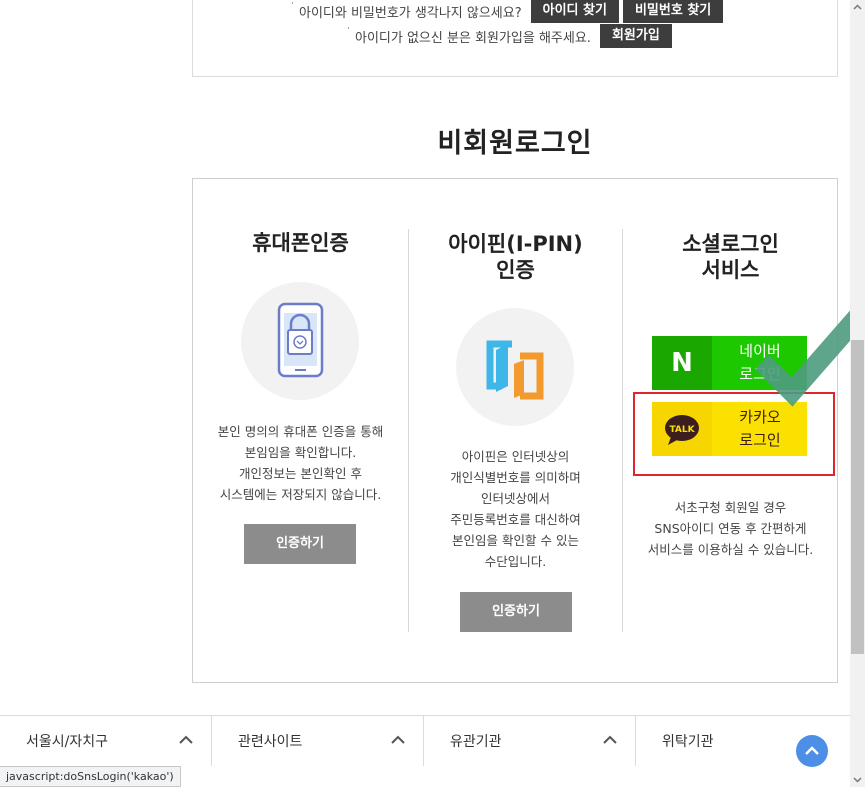  I want to click on naver-icon: N, so click(682, 363).